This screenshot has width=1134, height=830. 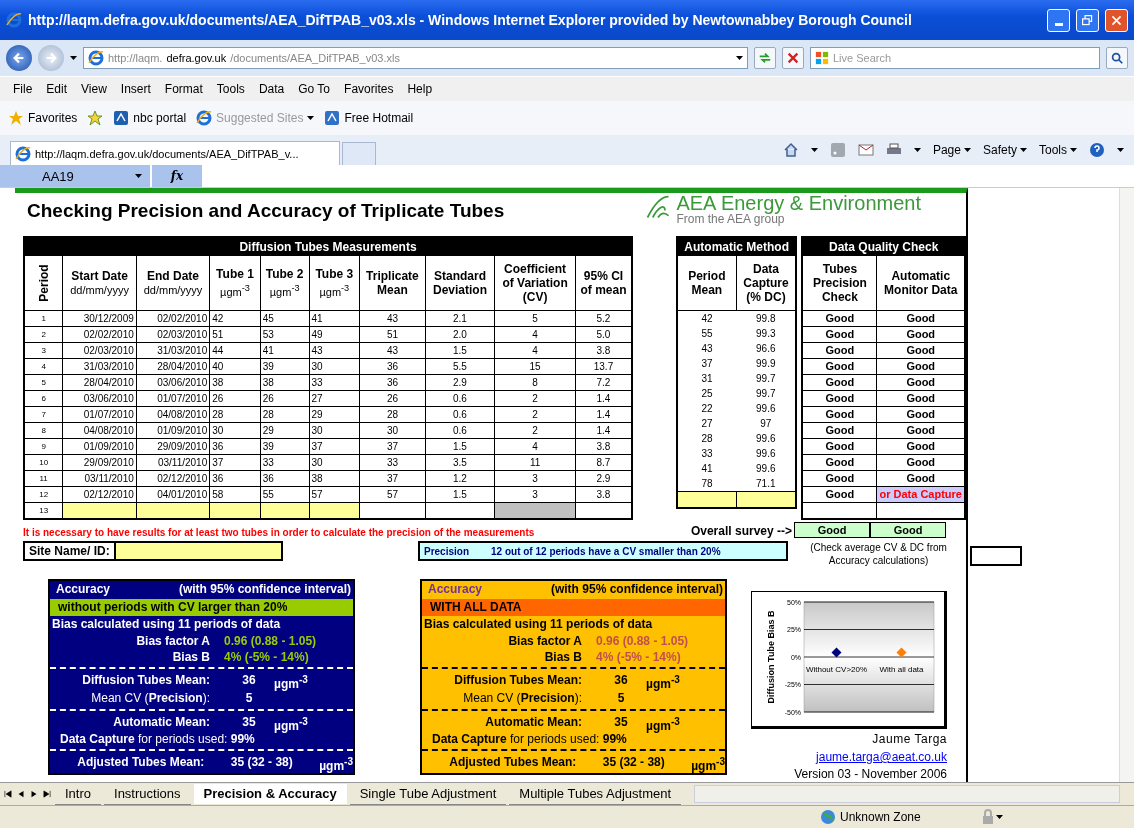 I want to click on back-button, so click(x=19, y=58).